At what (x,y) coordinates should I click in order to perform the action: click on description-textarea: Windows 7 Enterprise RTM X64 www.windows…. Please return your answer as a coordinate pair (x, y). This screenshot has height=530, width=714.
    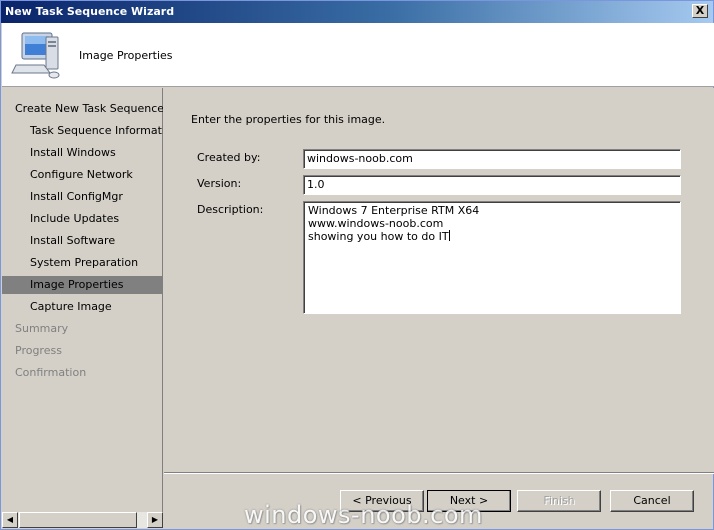
    Looking at the image, I should click on (492, 257).